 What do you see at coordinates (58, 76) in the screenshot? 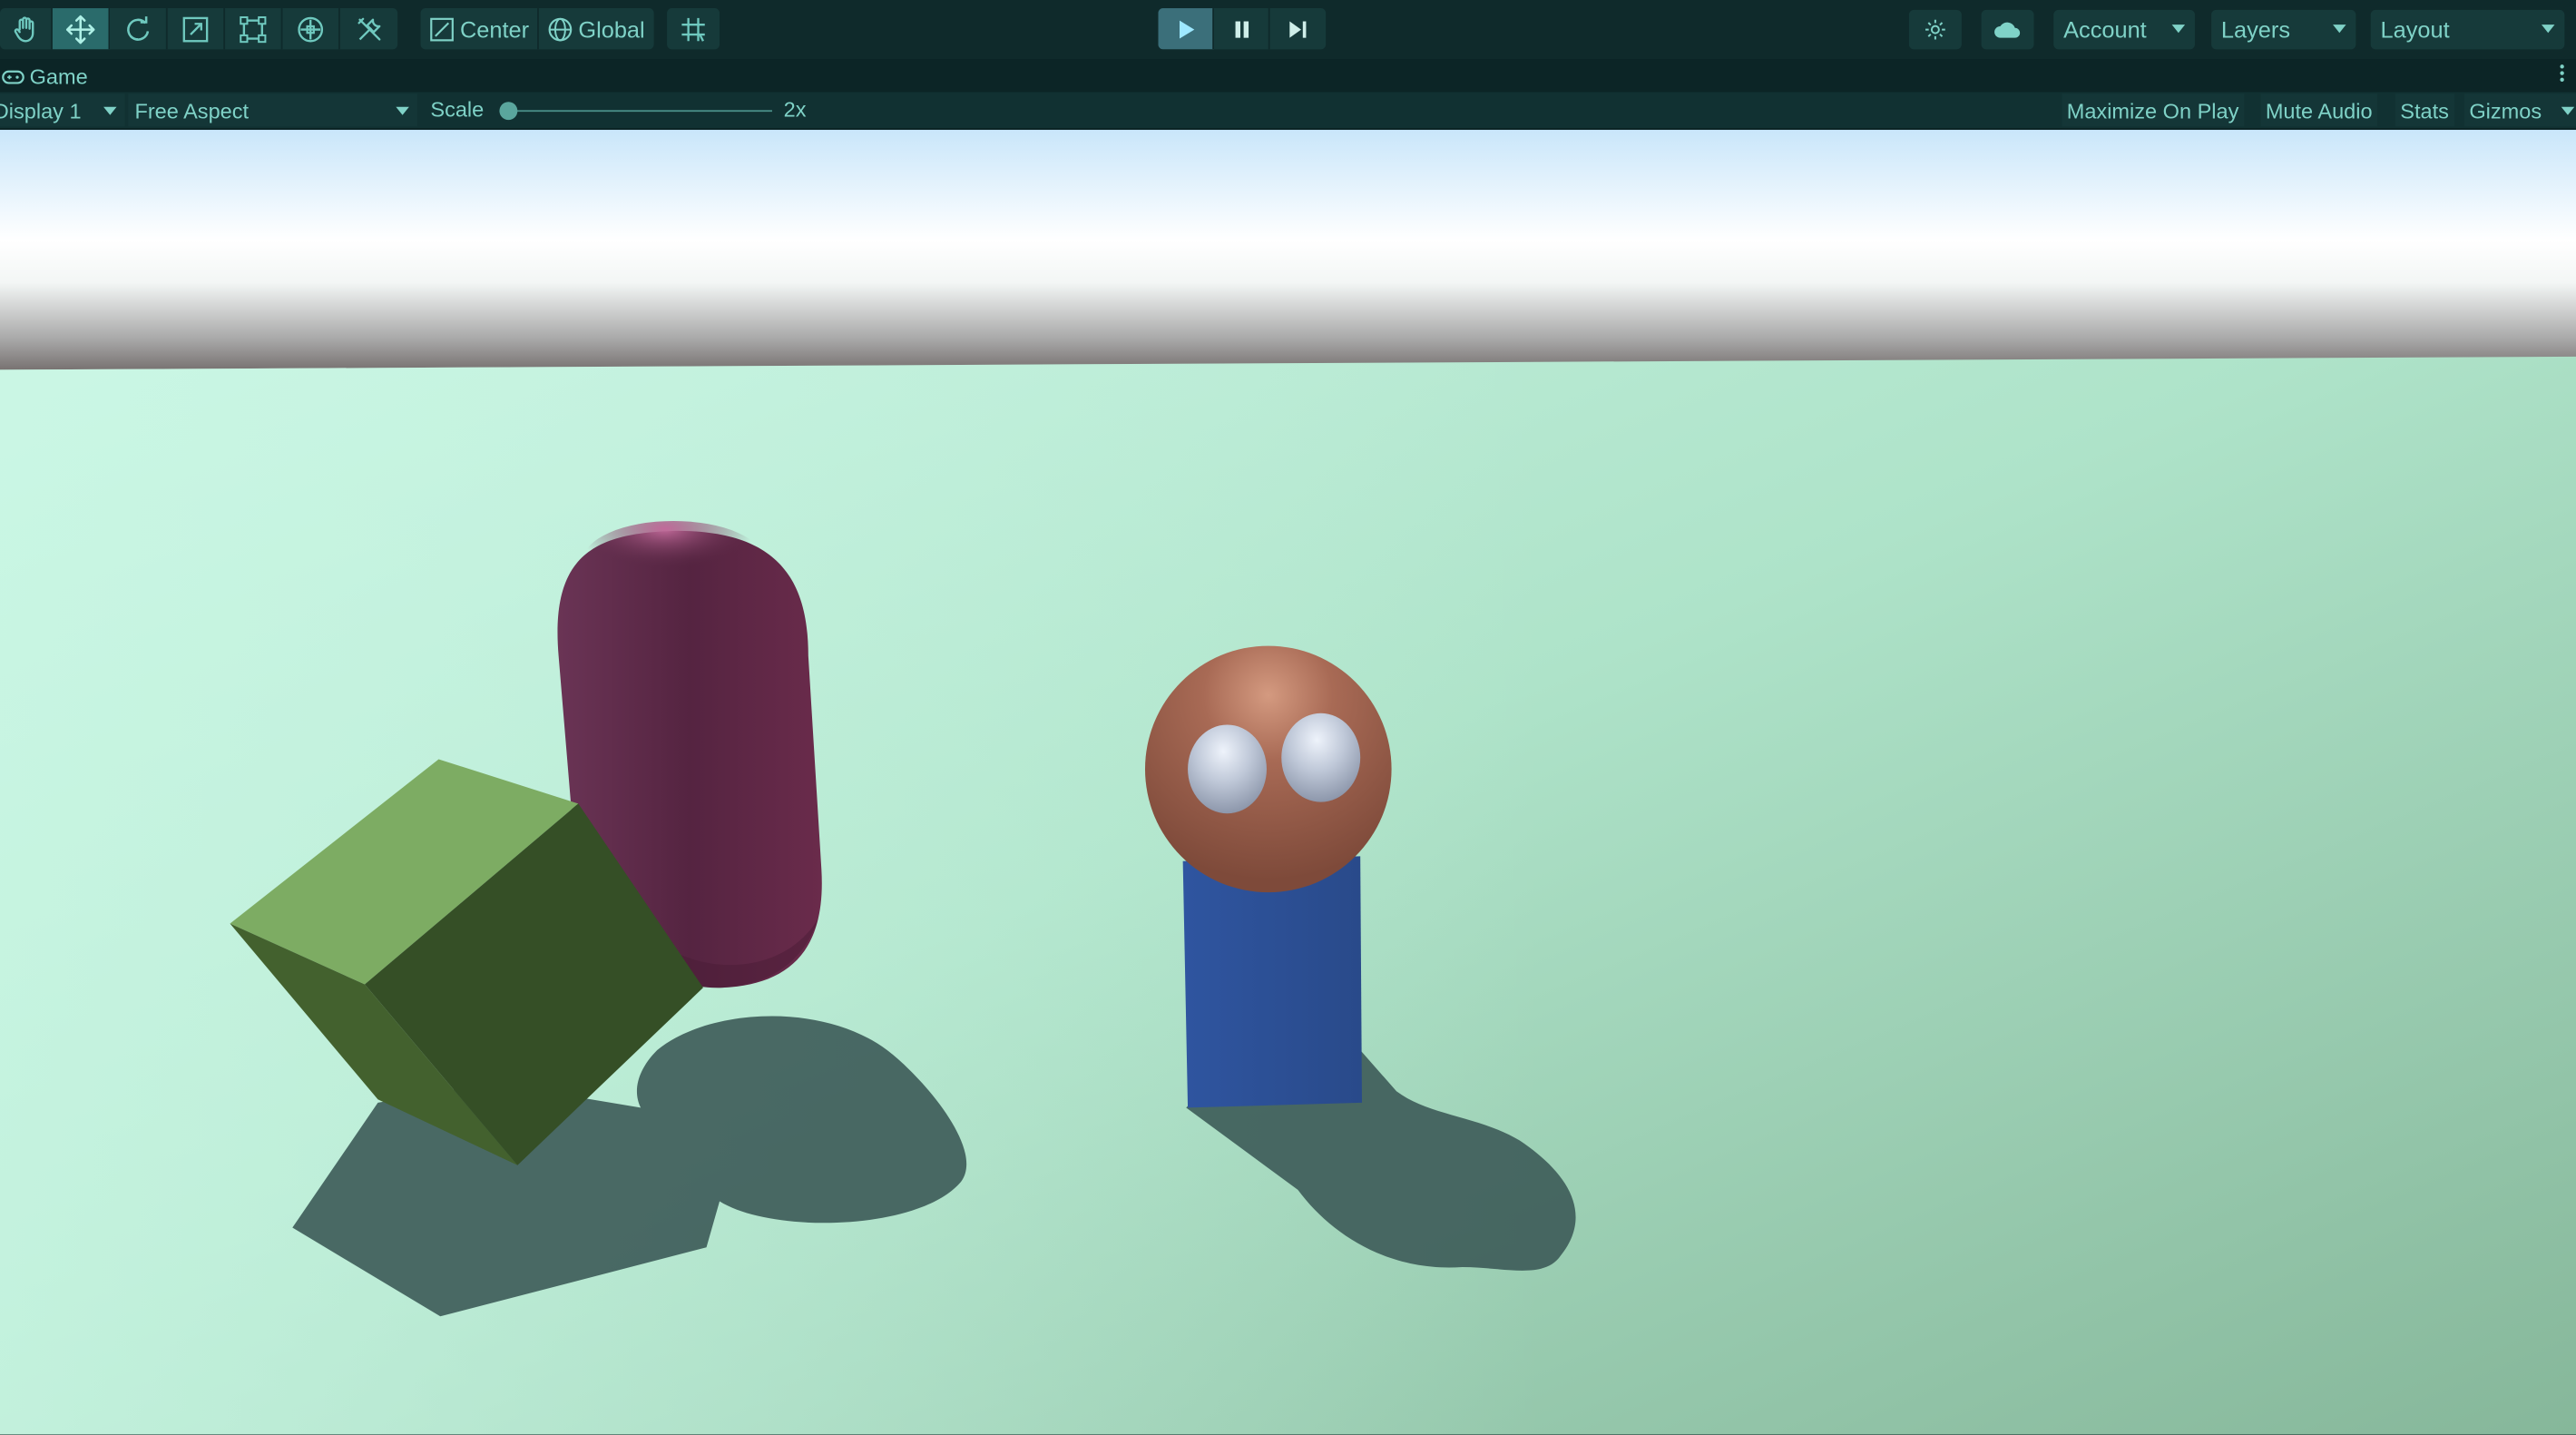
I see `tab-game-label: Game` at bounding box center [58, 76].